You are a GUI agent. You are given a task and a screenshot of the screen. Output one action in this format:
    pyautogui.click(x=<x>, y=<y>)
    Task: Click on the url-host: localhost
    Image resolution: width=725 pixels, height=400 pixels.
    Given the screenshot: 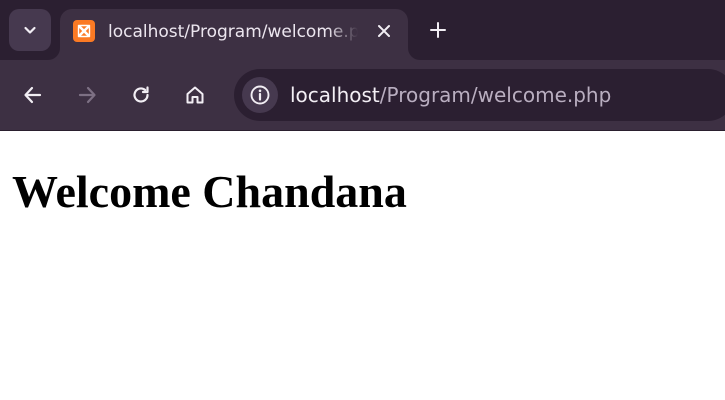 What is the action you would take?
    pyautogui.click(x=335, y=95)
    